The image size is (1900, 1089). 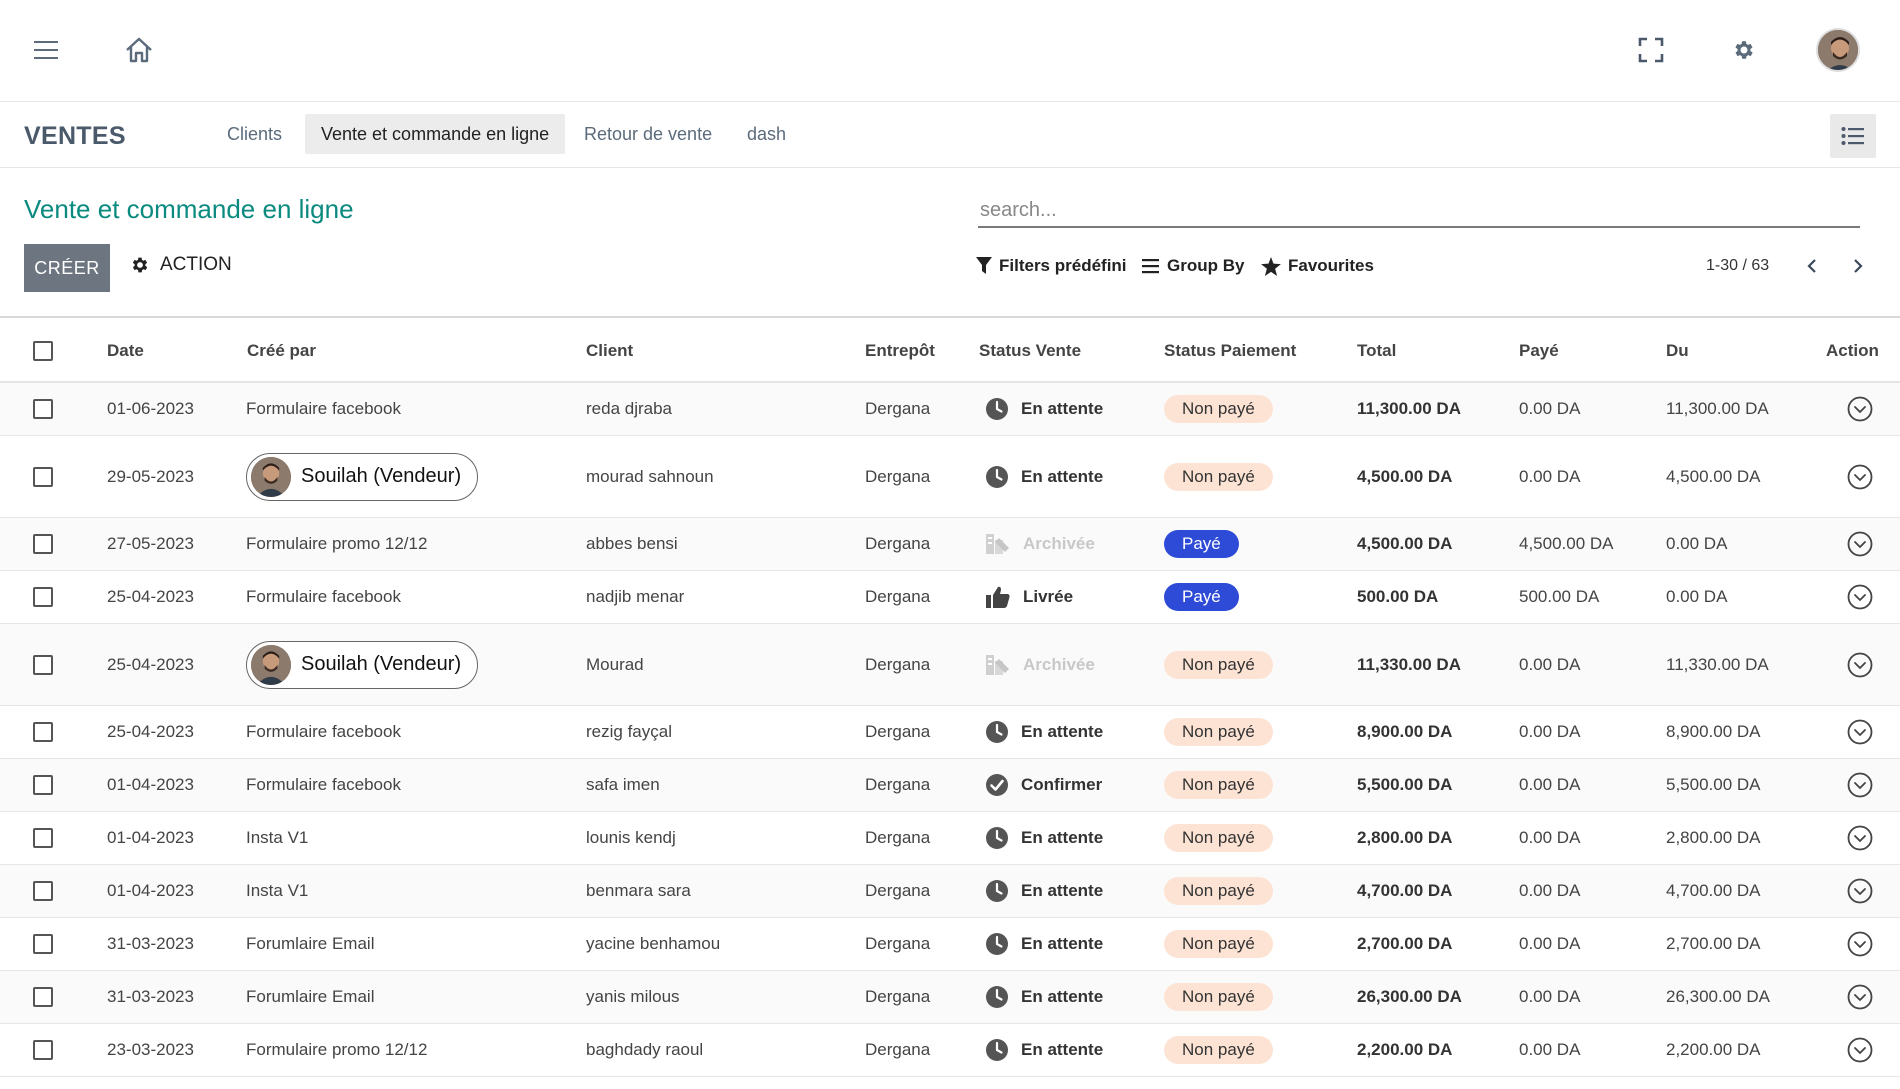 I want to click on due-cell: 4,700.00 DA, so click(x=1713, y=890).